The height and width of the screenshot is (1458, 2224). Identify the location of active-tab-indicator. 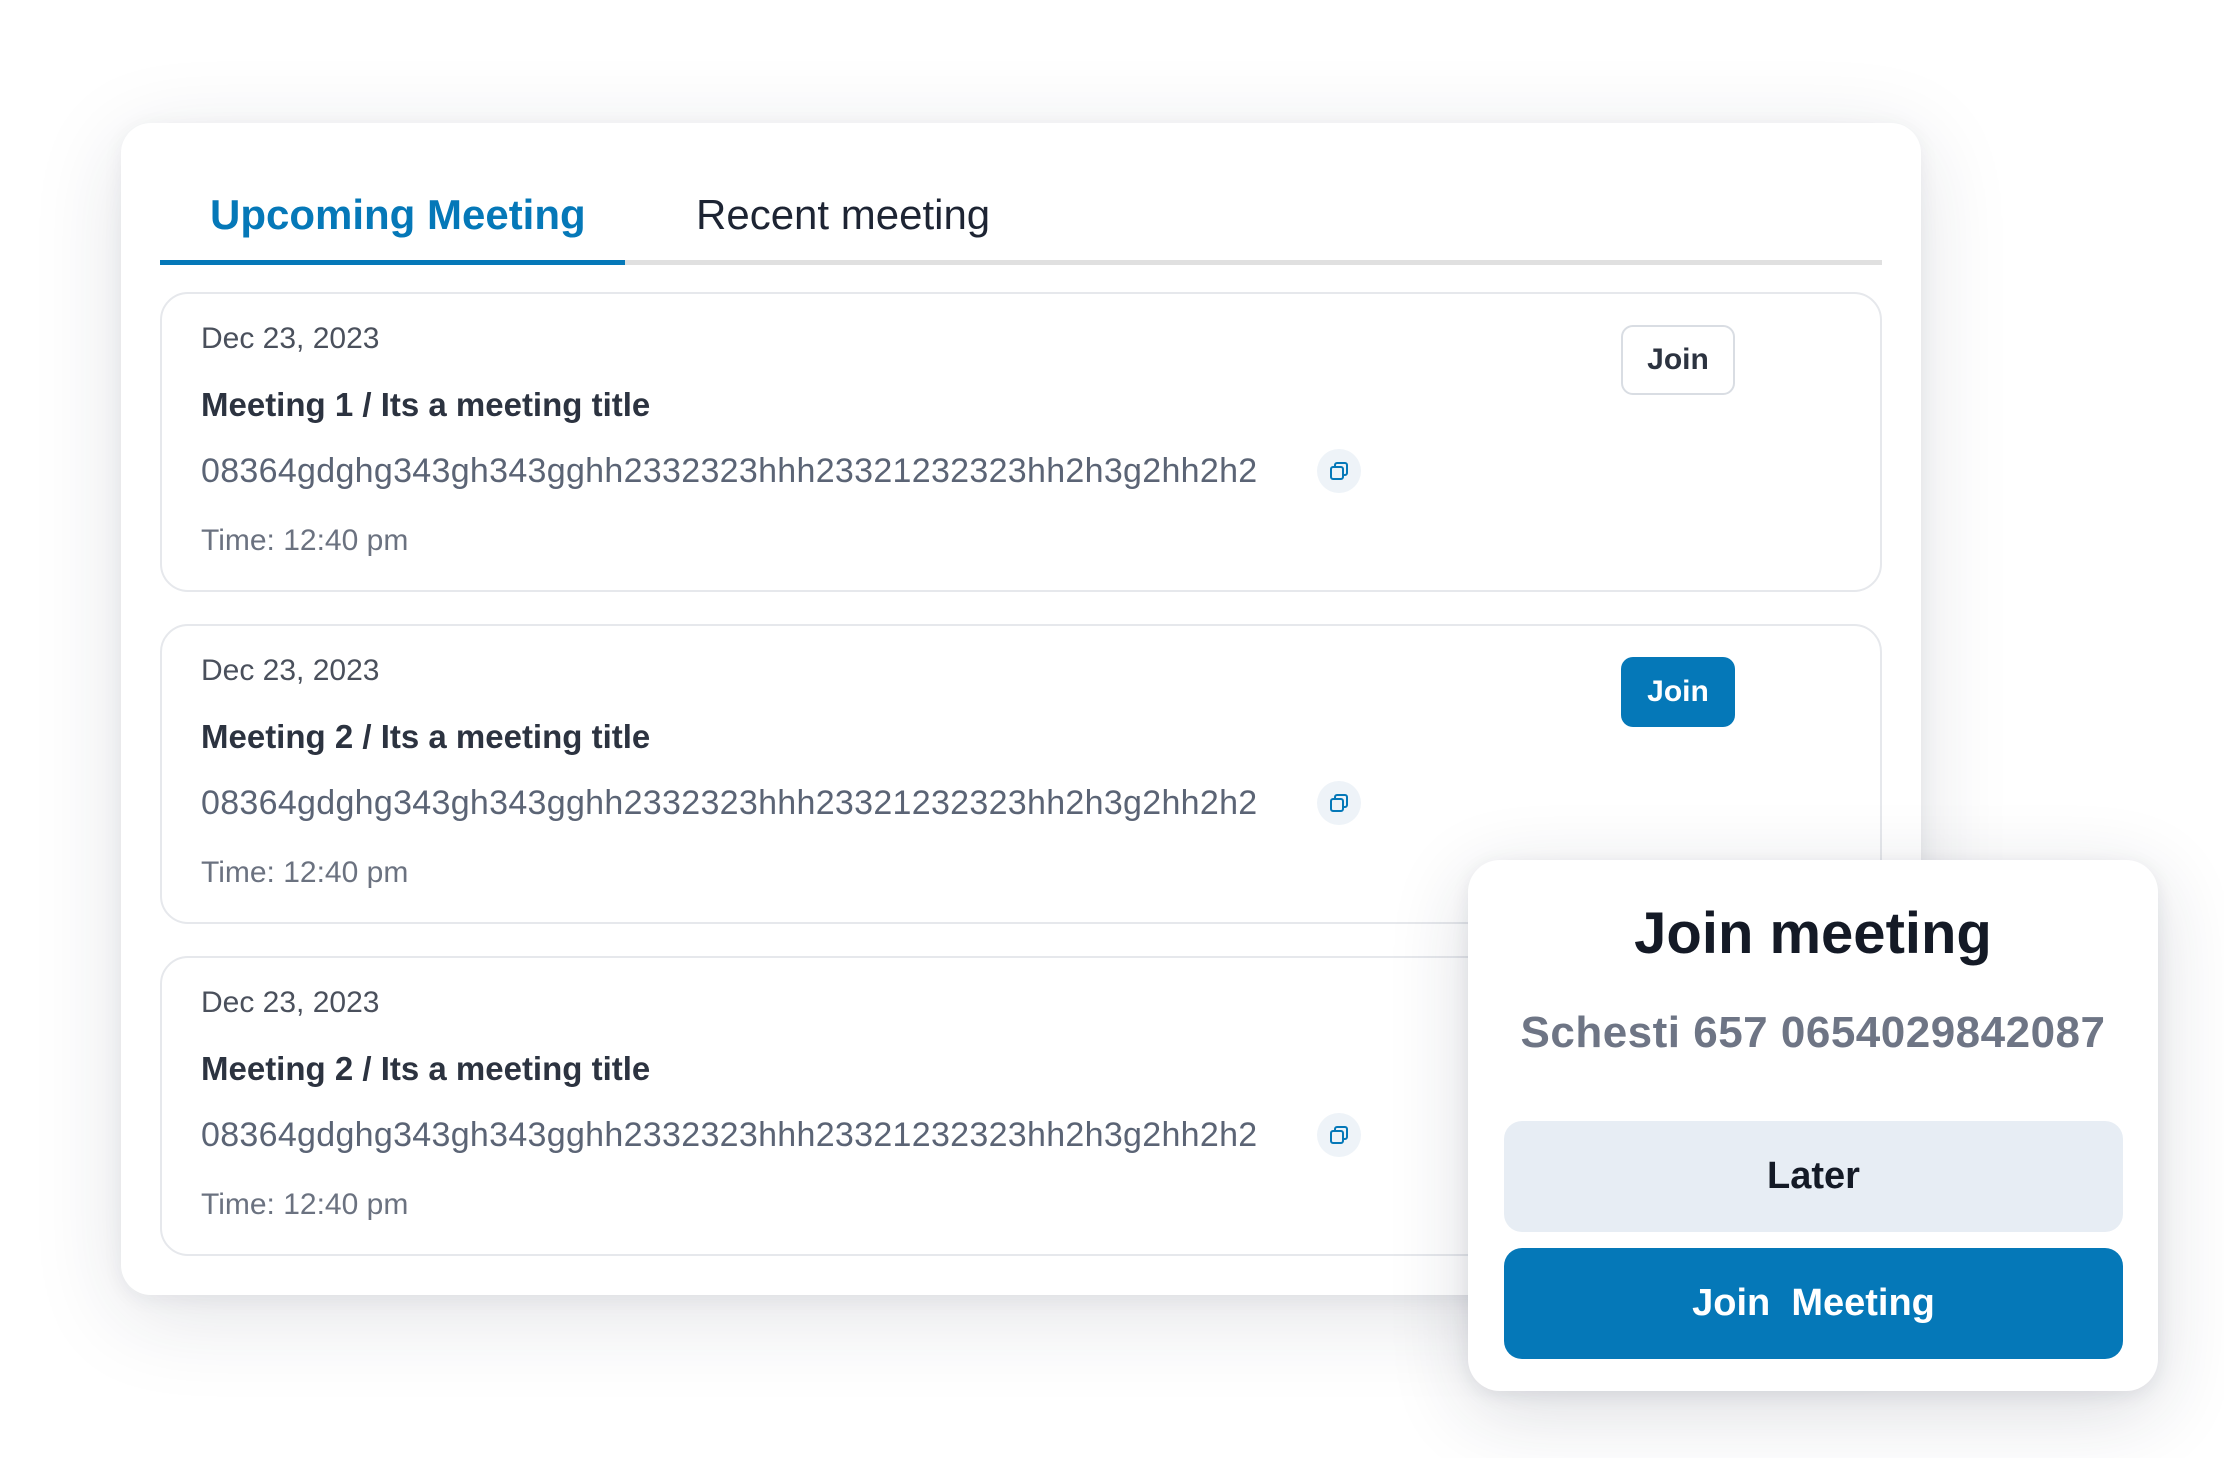
(392, 262).